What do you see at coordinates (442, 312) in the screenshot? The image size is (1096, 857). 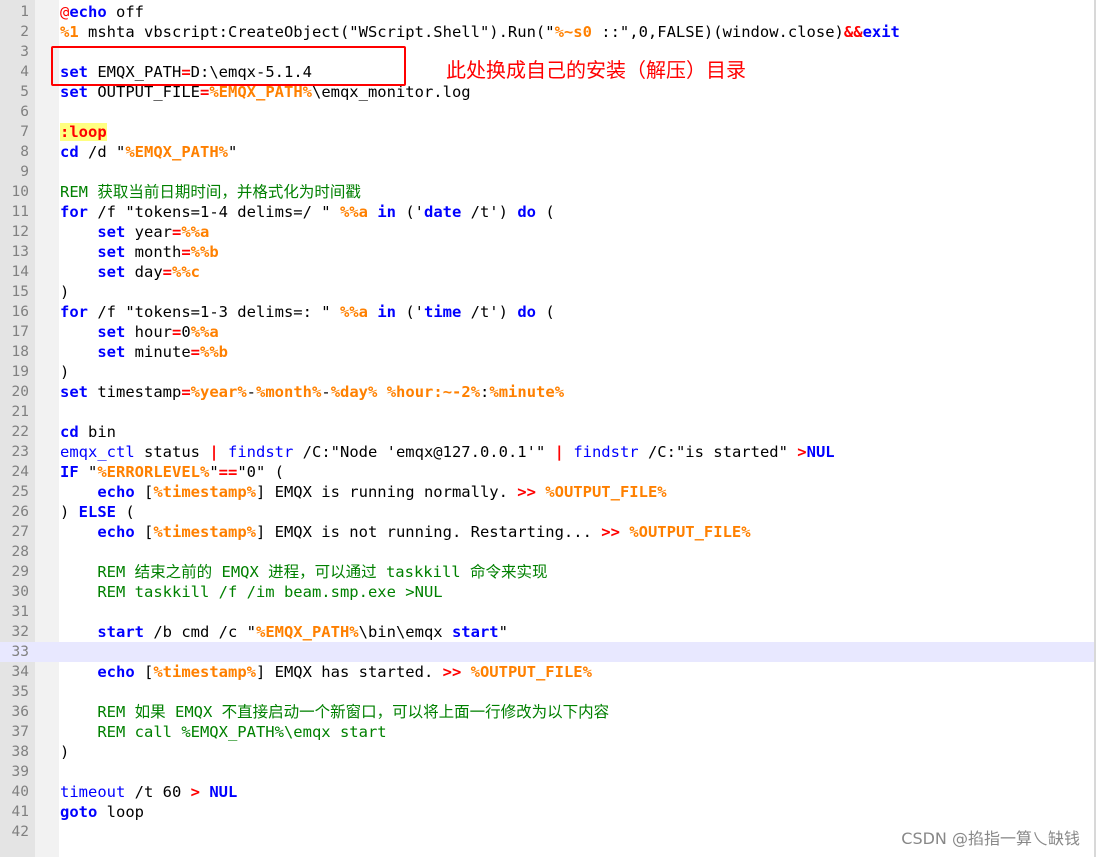 I see `code-token: time` at bounding box center [442, 312].